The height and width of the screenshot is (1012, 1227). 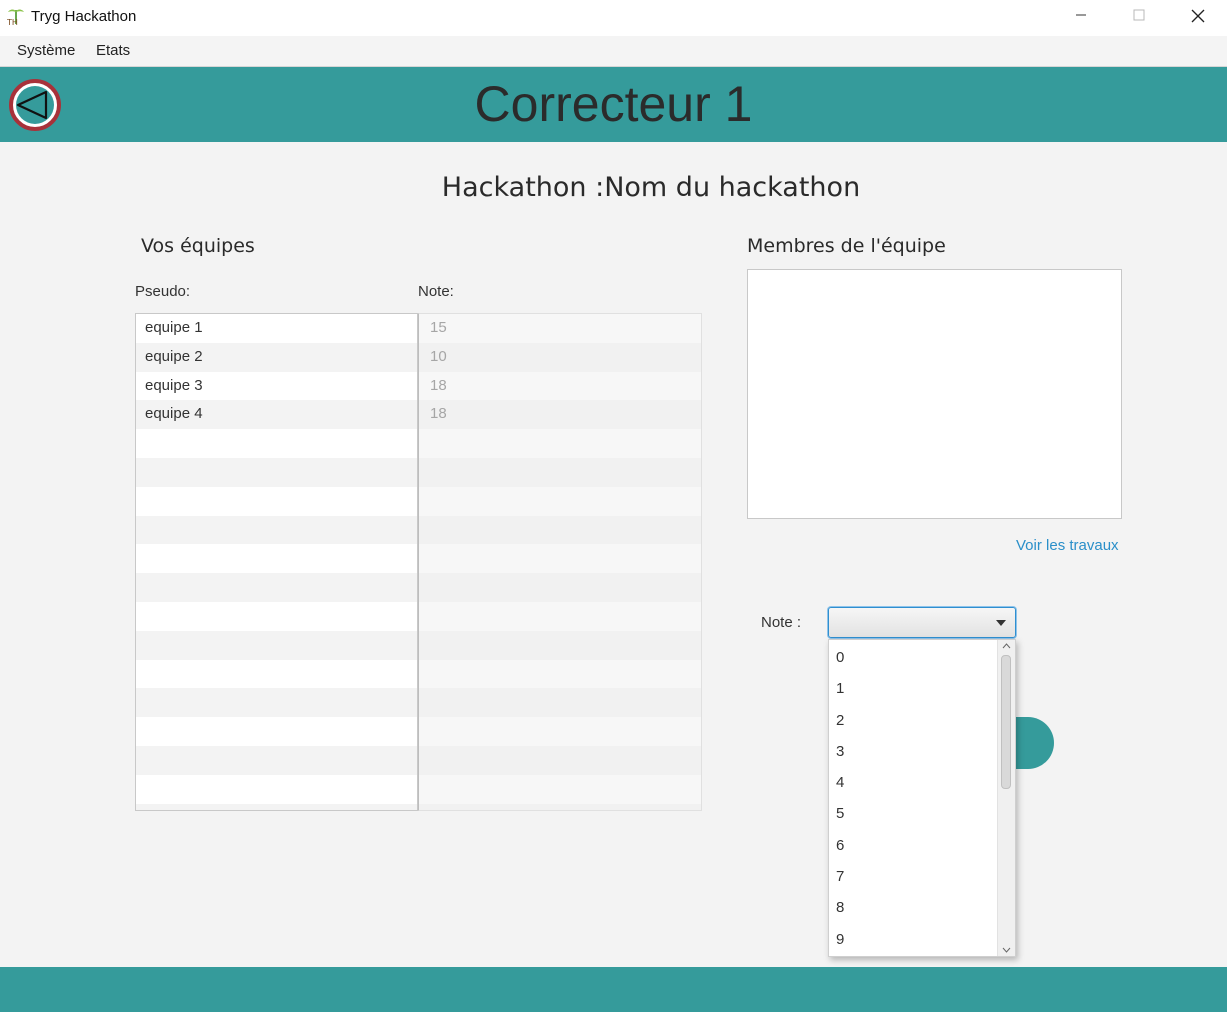 What do you see at coordinates (46, 50) in the screenshot?
I see `menu-systeme: Système` at bounding box center [46, 50].